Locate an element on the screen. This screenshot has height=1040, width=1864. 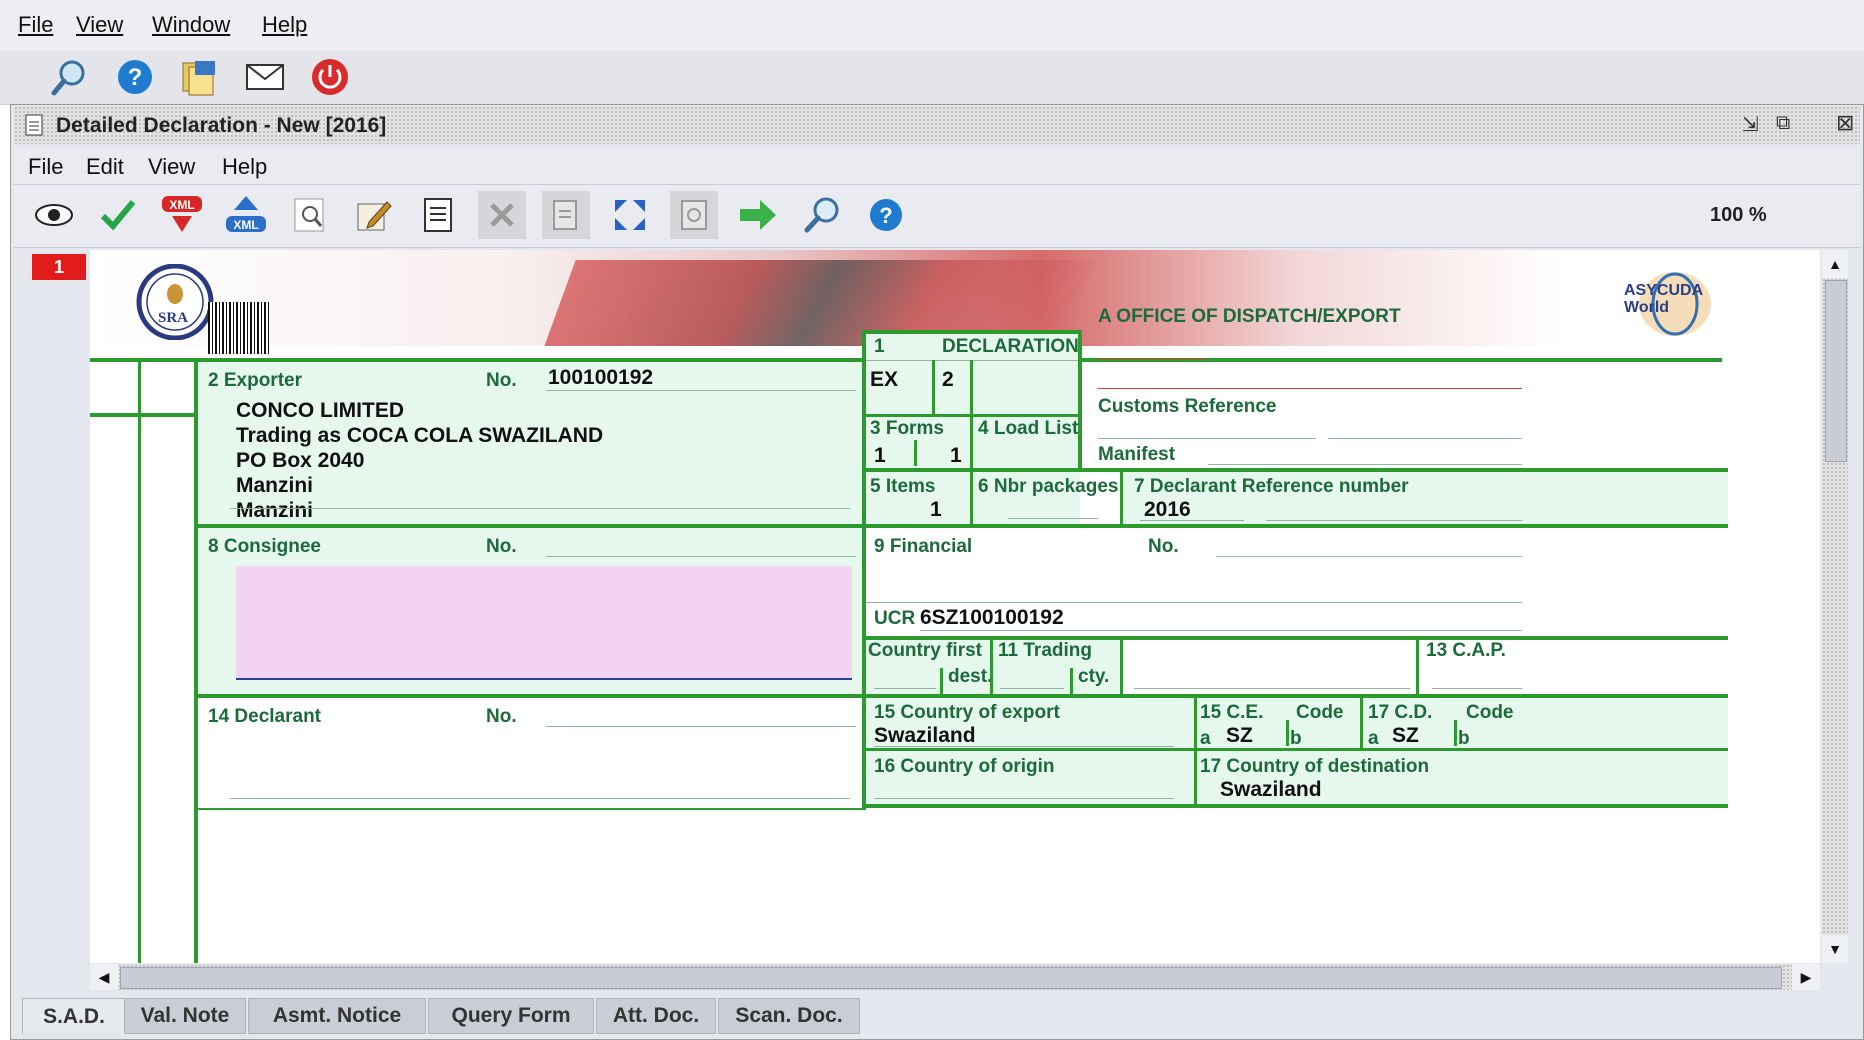
declaration-number: 1 is located at coordinates (879, 346).